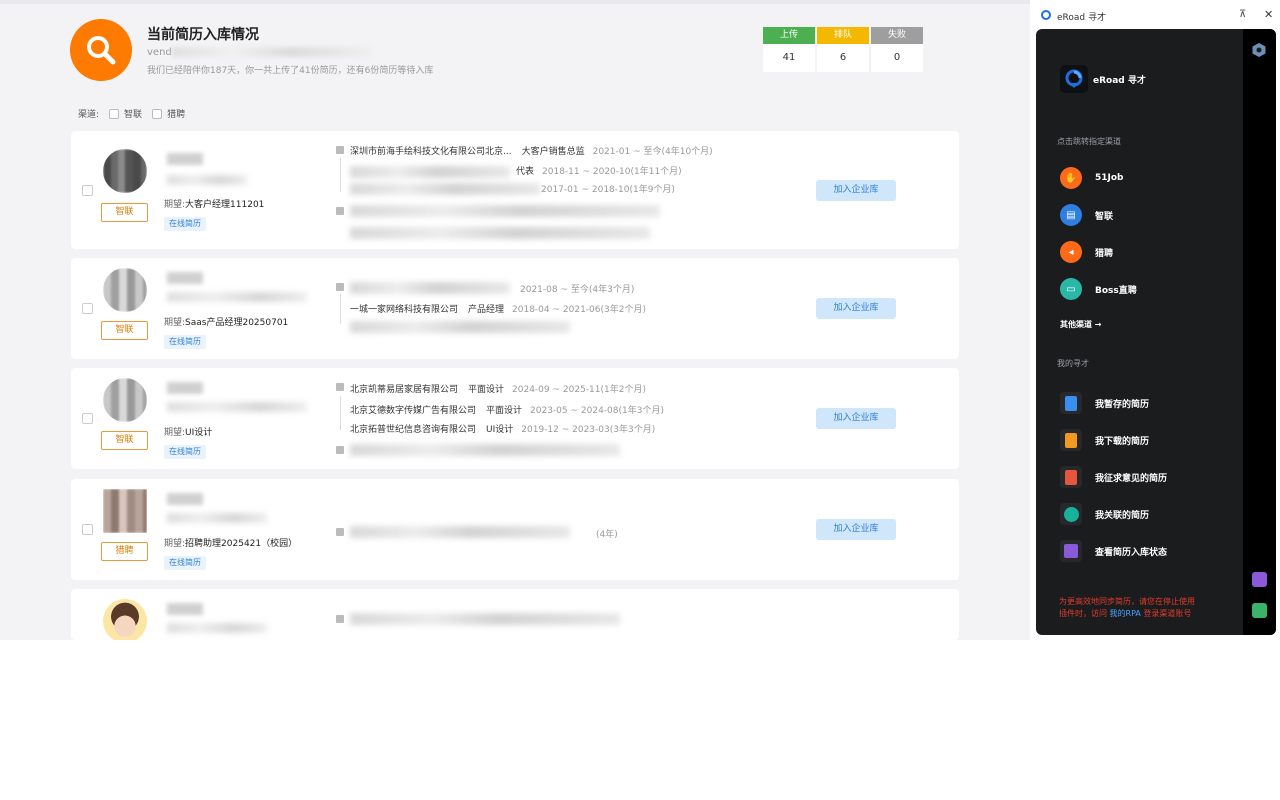 The image size is (1280, 800). What do you see at coordinates (1071, 403) in the screenshot?
I see `saved-resume-icon` at bounding box center [1071, 403].